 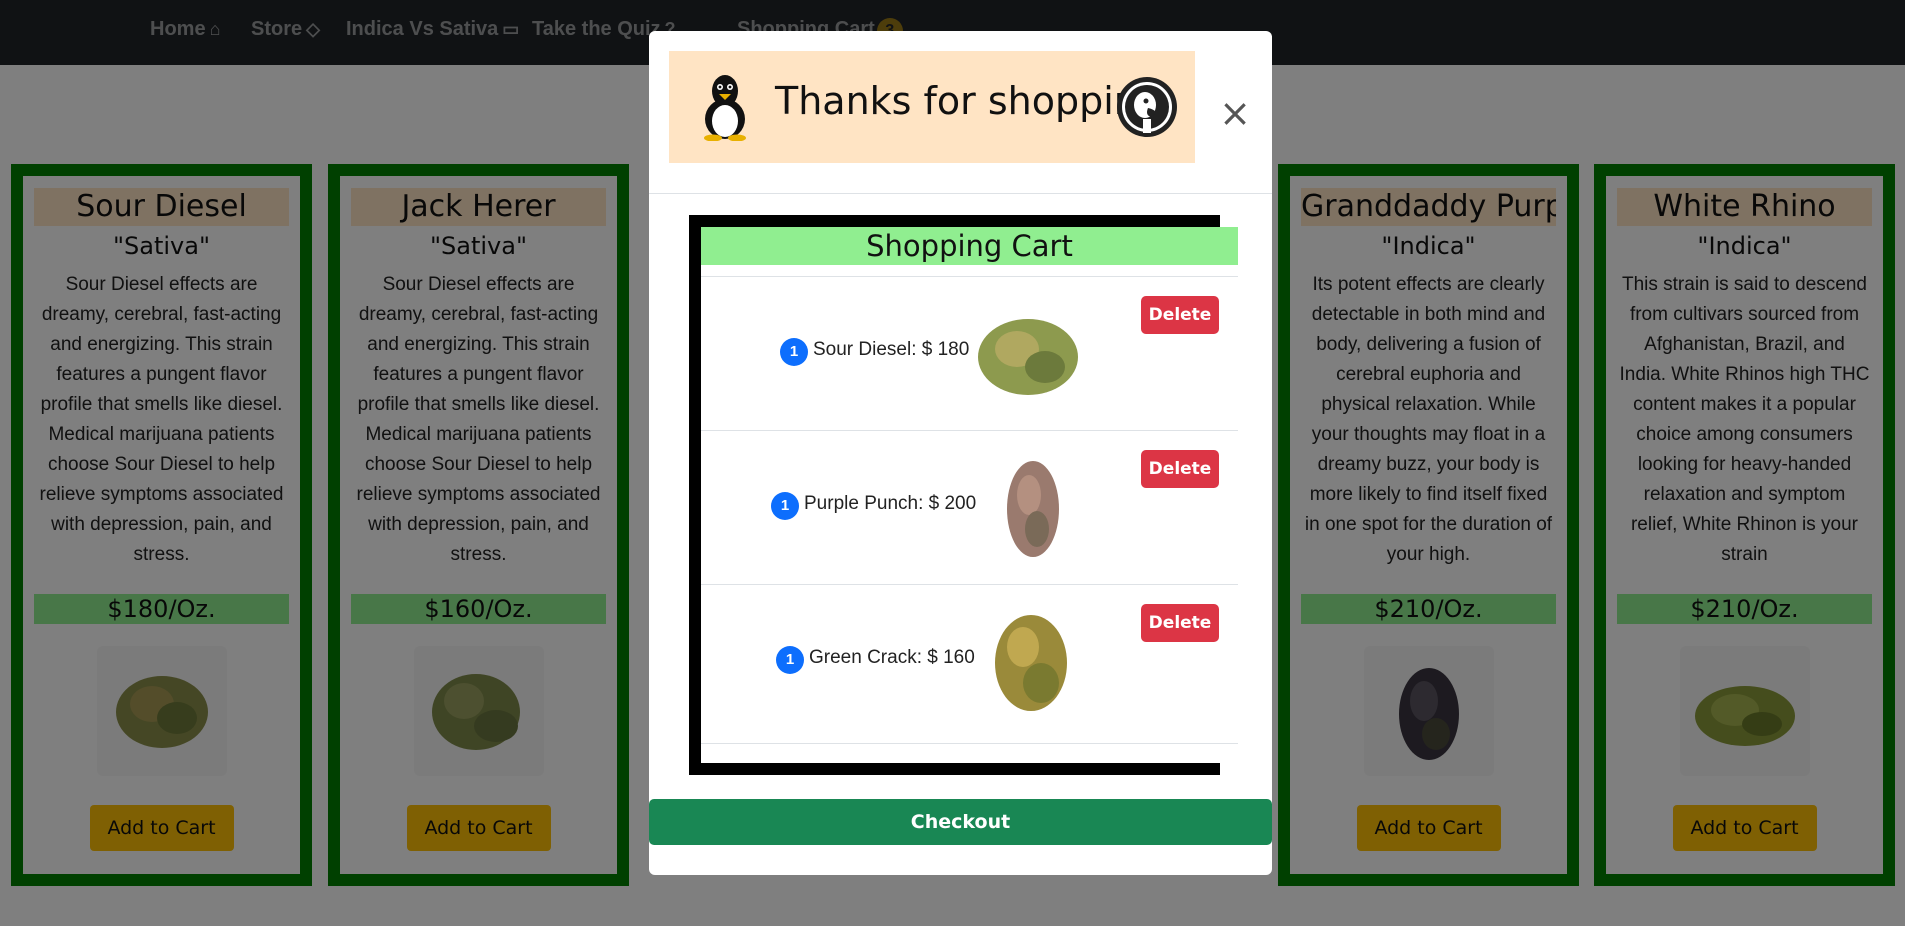 I want to click on cart-item-text: Purple Punch: $ 200, so click(x=890, y=503).